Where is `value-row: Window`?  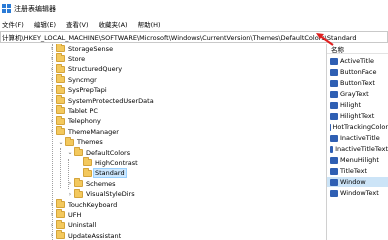 value-row: Window is located at coordinates (357, 182).